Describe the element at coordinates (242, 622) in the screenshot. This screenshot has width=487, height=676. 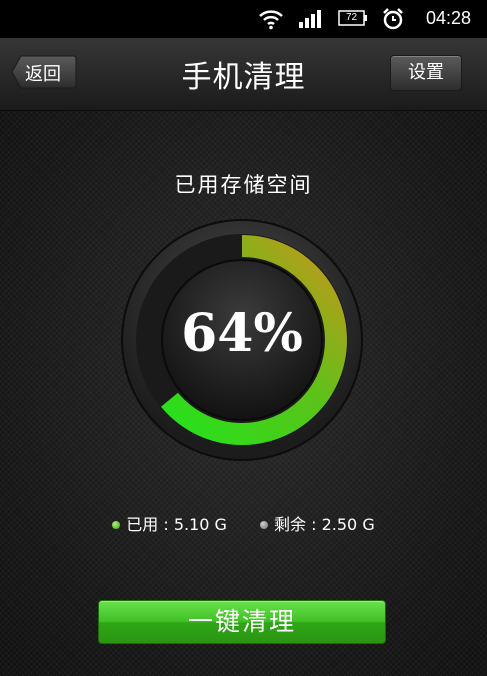
I see `one-click-clean-button: 一键清理` at that location.